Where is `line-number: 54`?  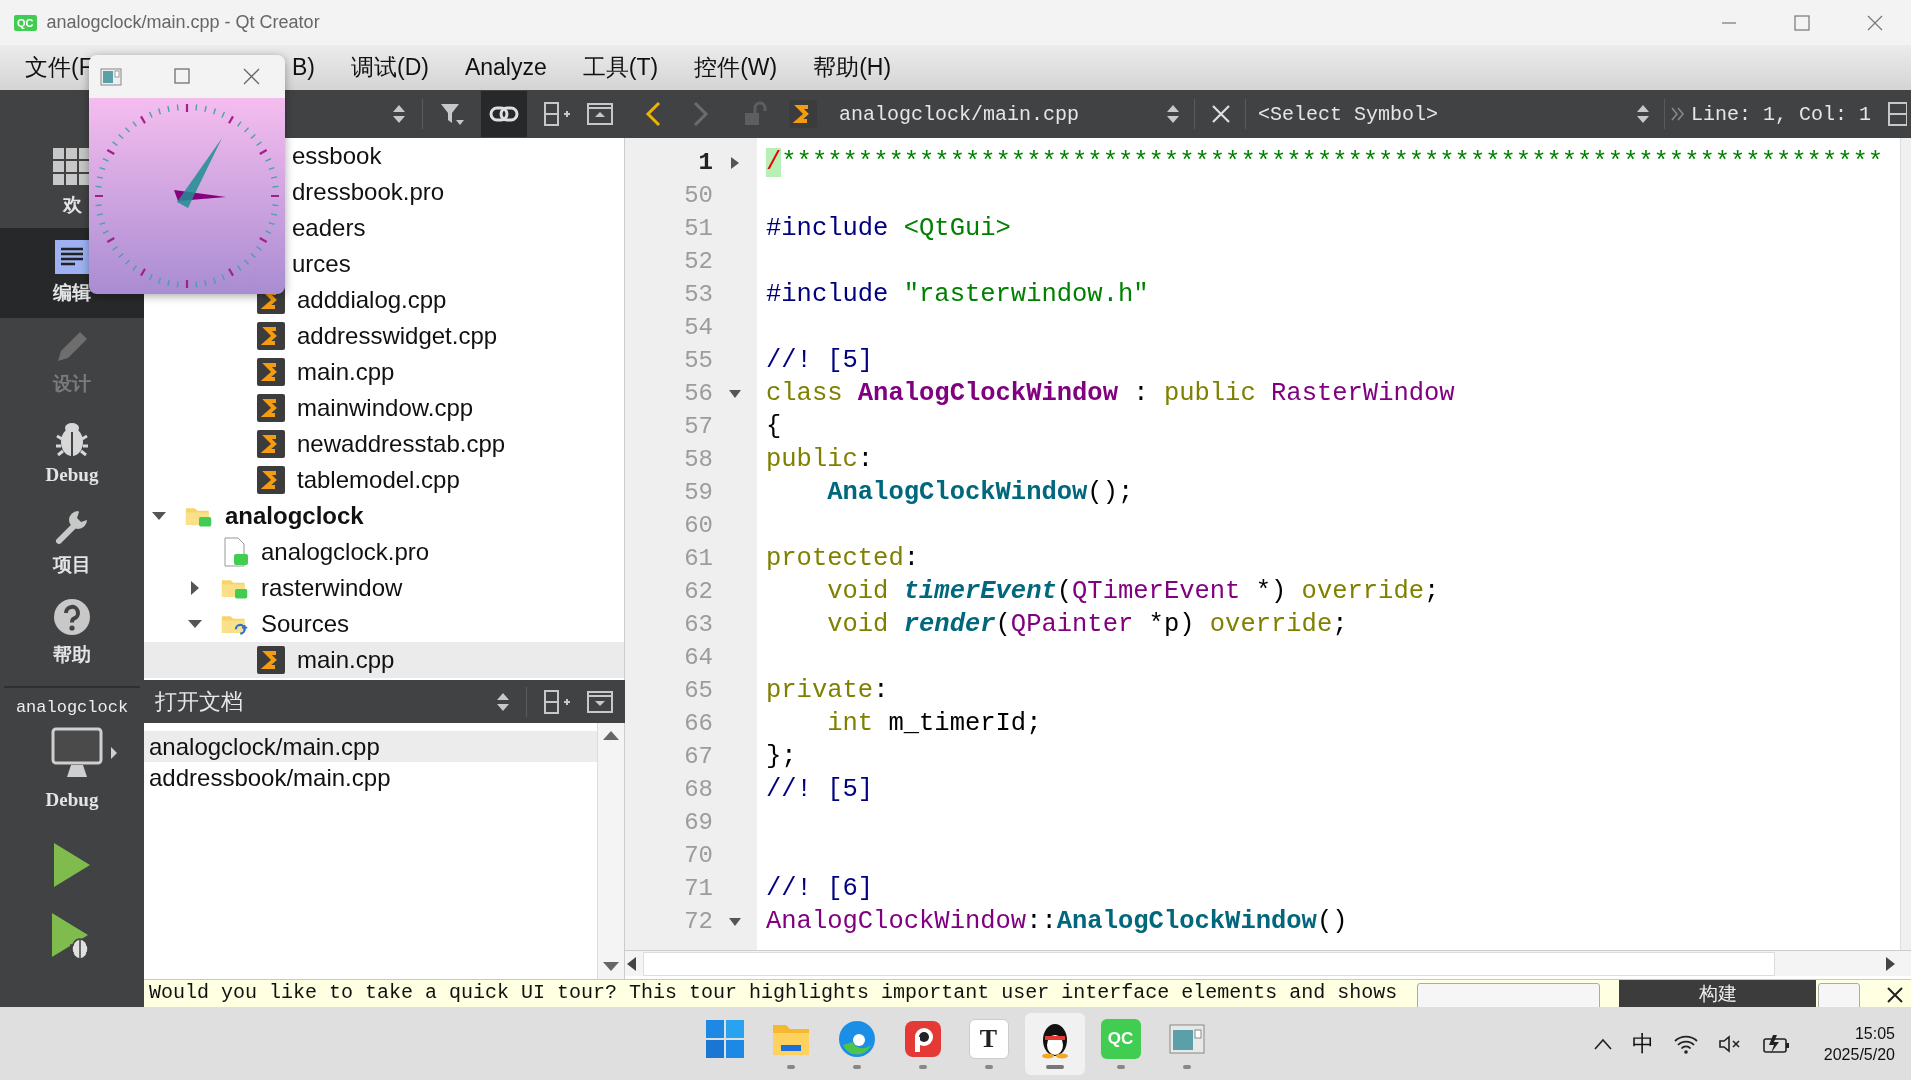 line-number: 54 is located at coordinates (698, 327).